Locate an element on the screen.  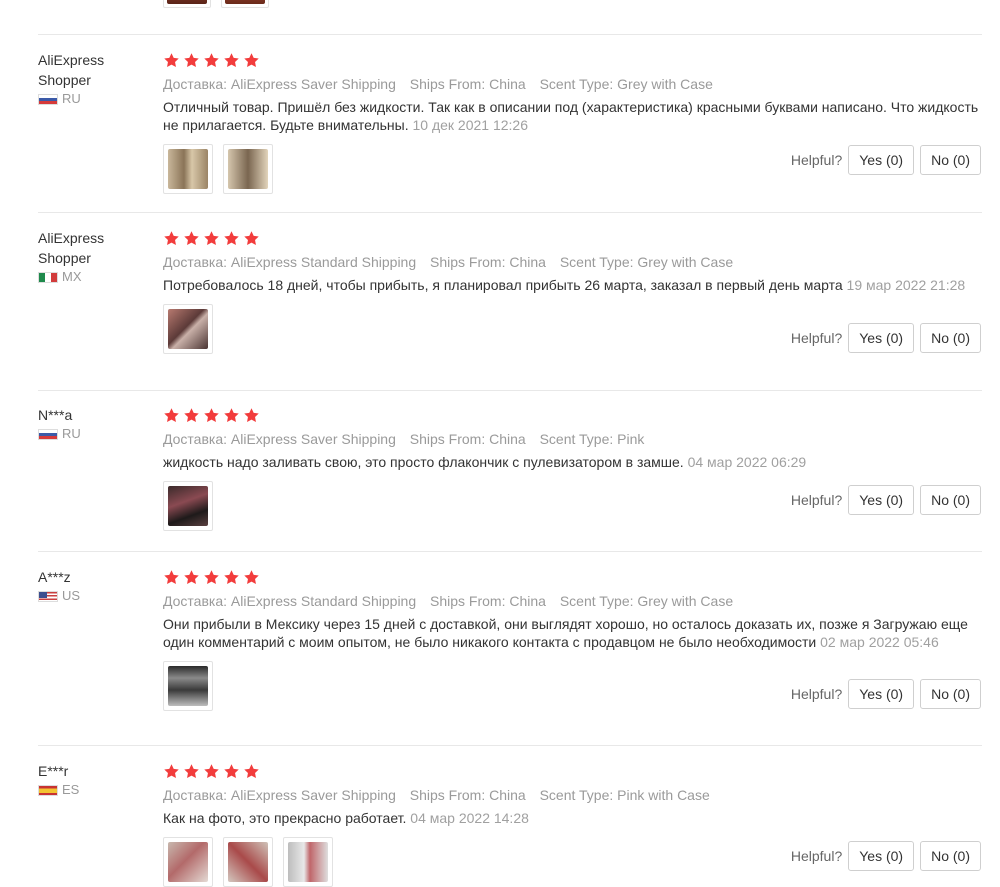
scent-type: Scent Type: Pink with Case is located at coordinates (624, 795).